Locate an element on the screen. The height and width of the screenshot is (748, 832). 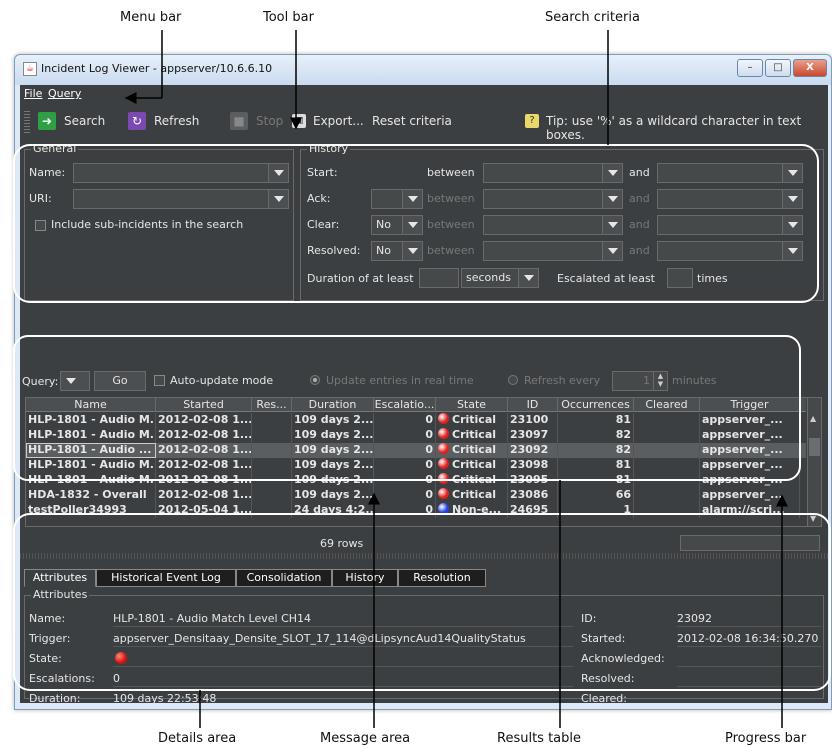
progress-bar is located at coordinates (750, 543).